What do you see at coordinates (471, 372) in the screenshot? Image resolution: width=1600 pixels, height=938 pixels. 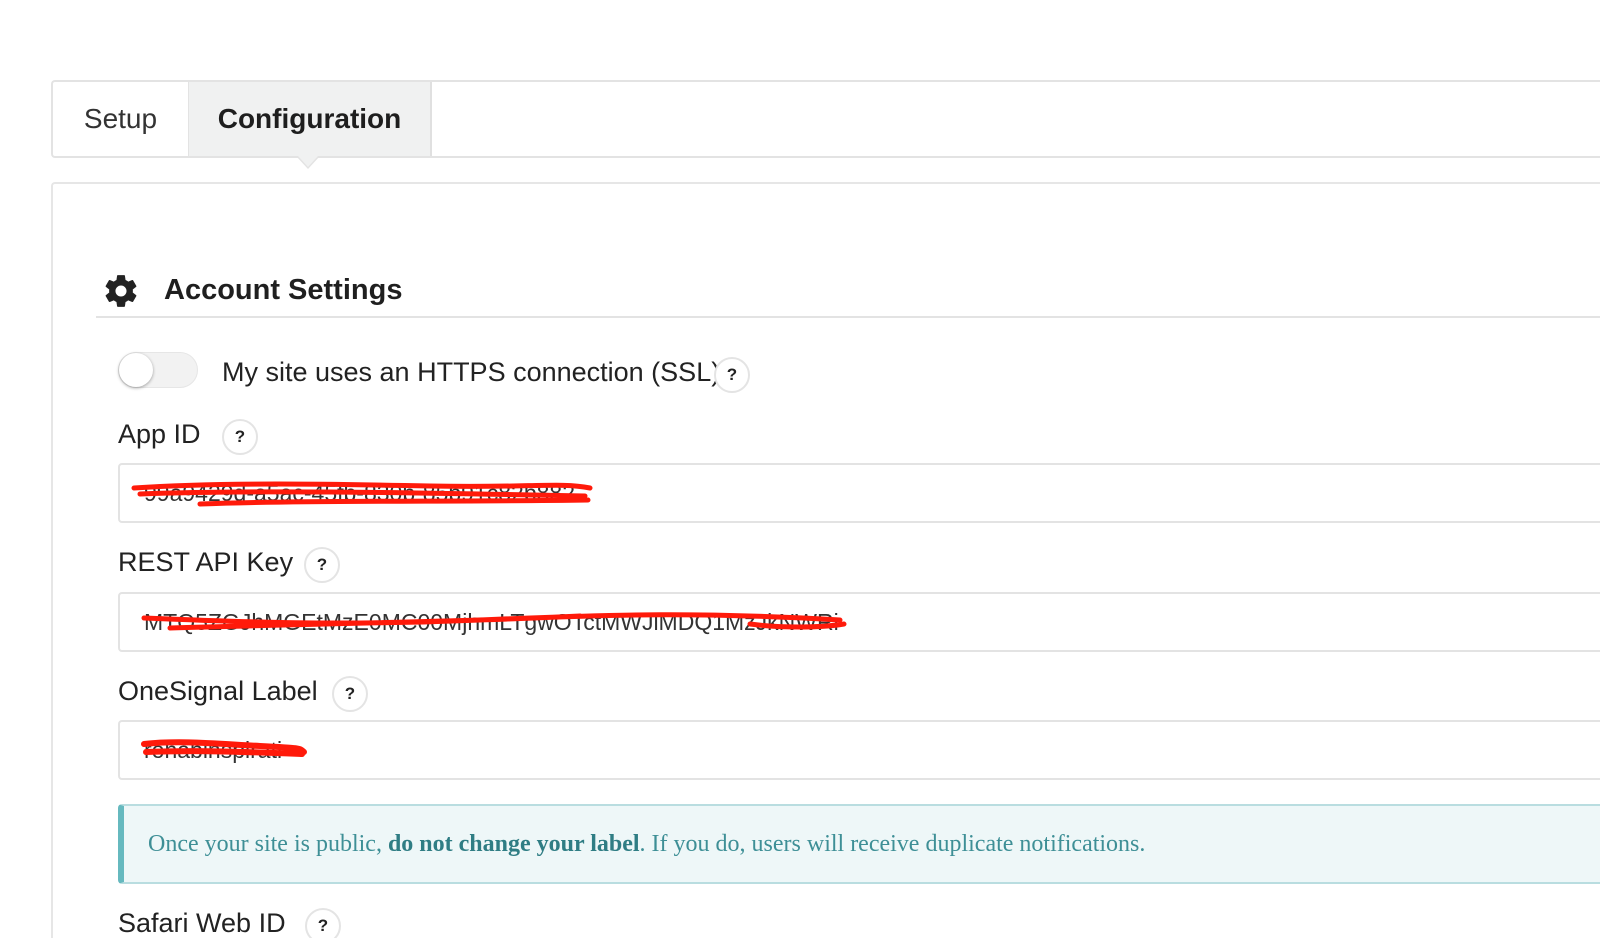 I see `https-toggle-label: My site uses an HTTPS connection (SSL)` at bounding box center [471, 372].